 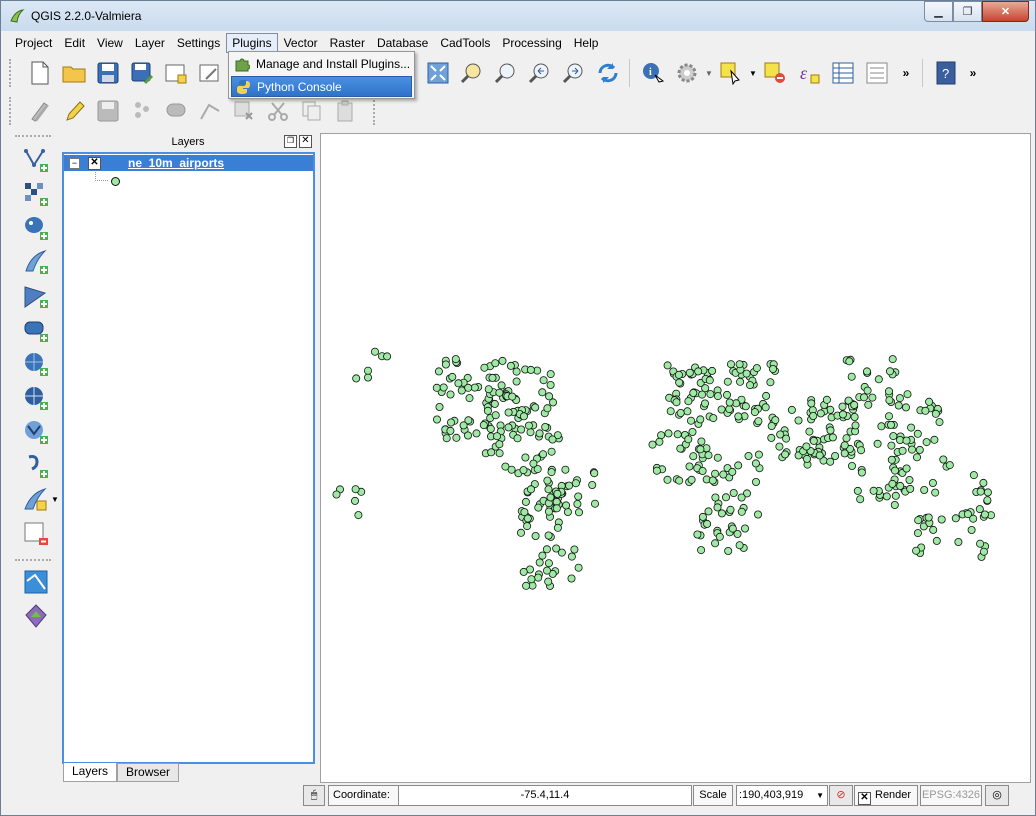 What do you see at coordinates (150, 43) in the screenshot?
I see `menu-layer: Layer` at bounding box center [150, 43].